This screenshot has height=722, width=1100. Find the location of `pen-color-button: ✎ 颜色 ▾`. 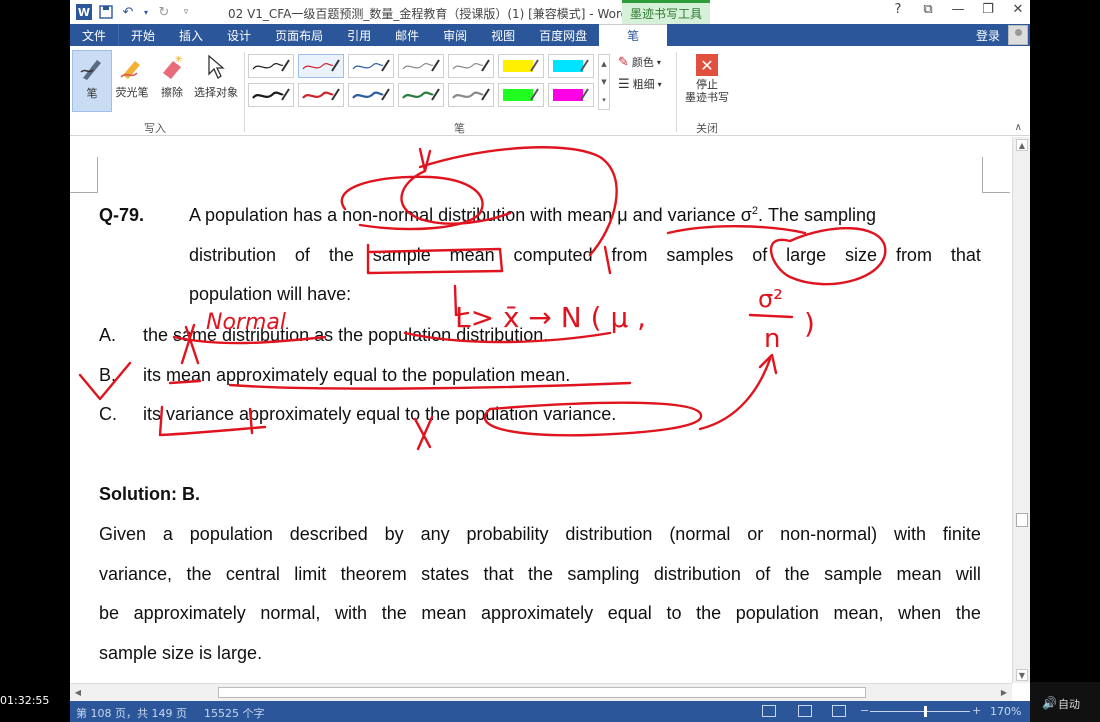

pen-color-button: ✎ 颜色 ▾ is located at coordinates (639, 62).